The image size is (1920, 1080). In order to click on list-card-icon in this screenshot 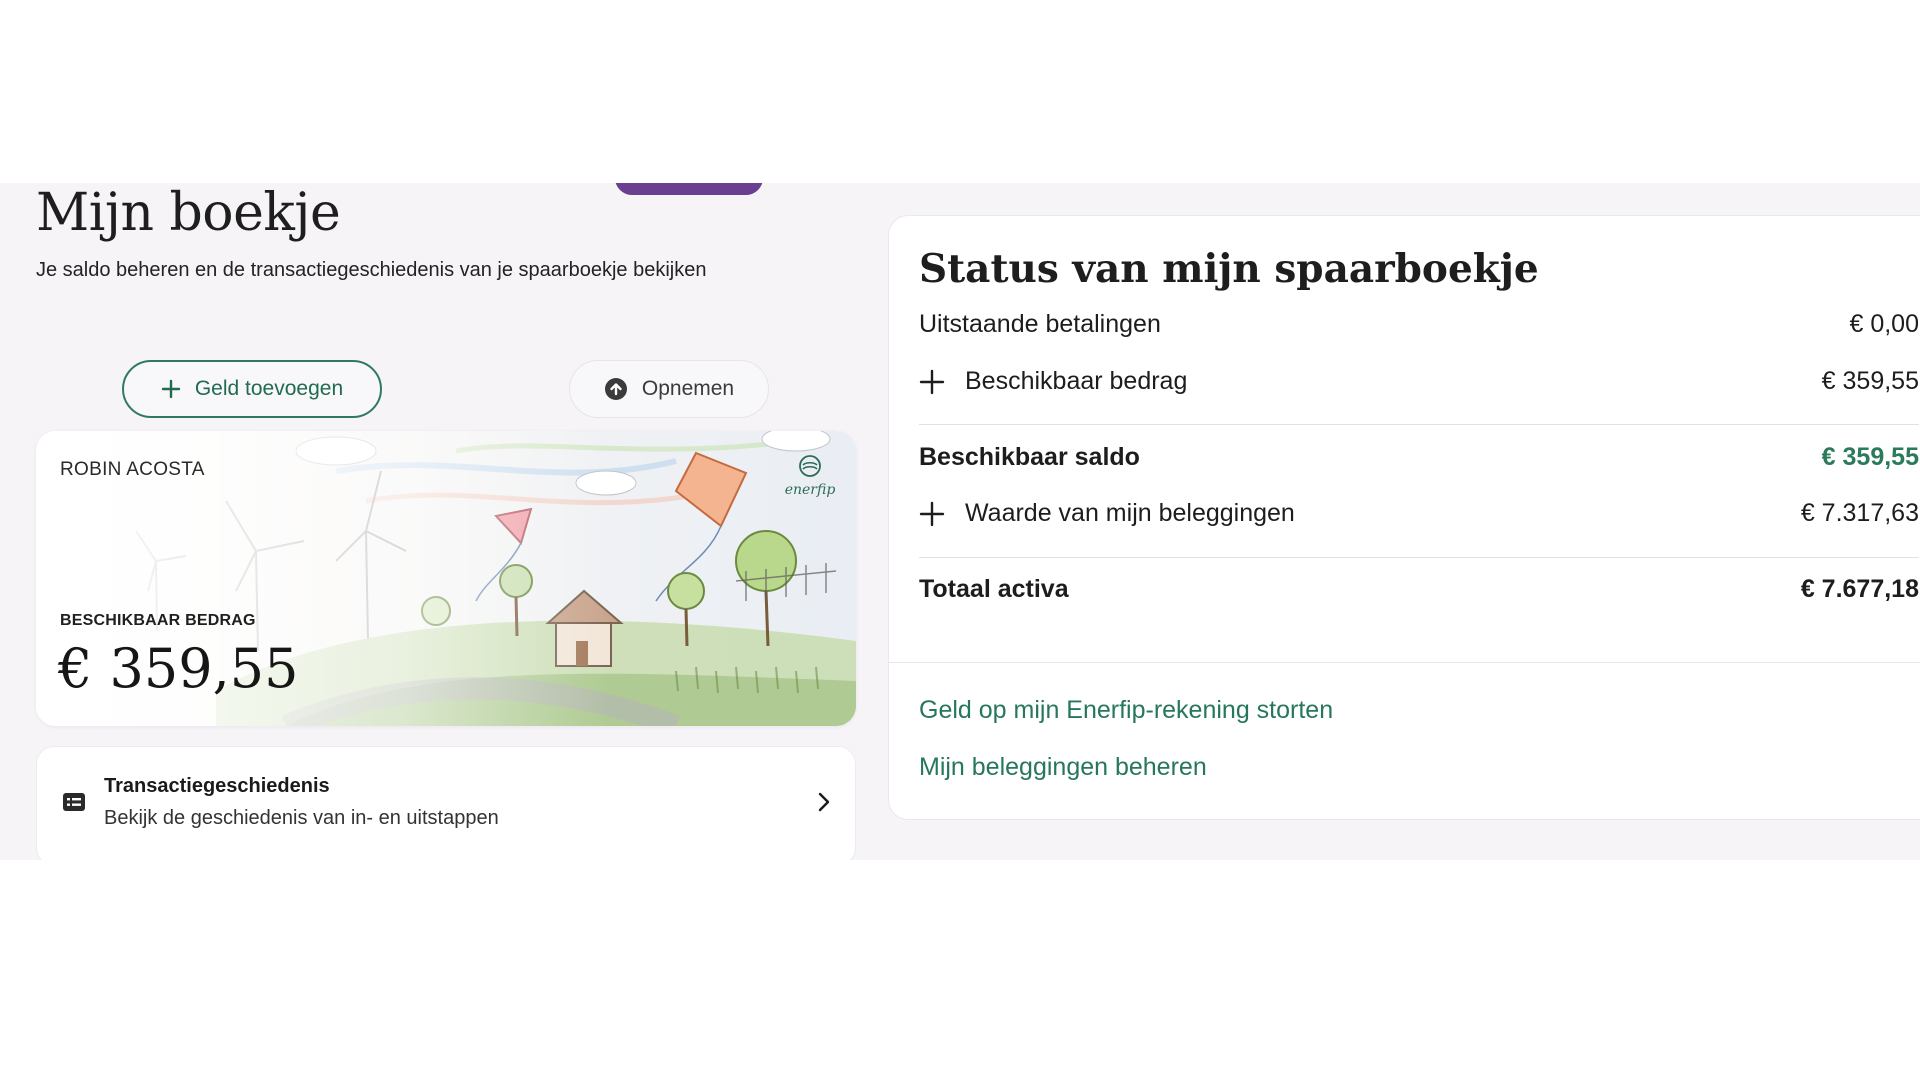, I will do `click(74, 804)`.